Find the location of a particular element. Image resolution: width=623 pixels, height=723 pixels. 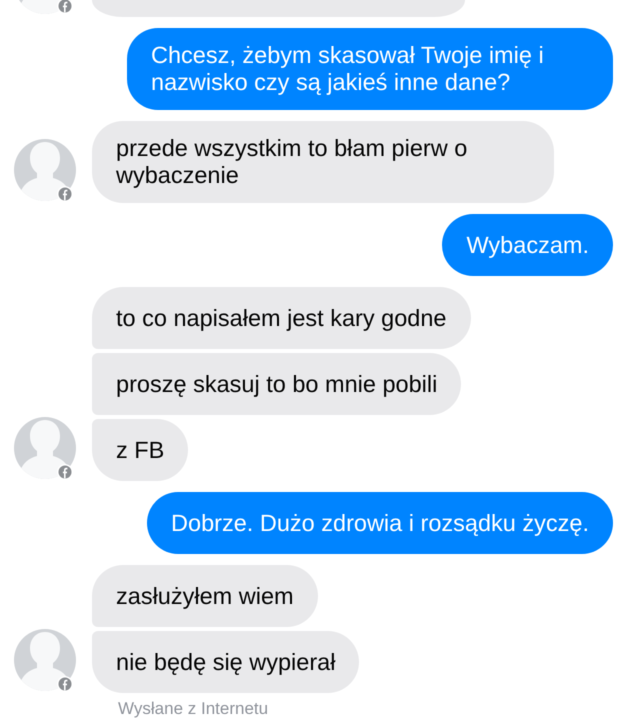

message-bubble: przede wszystkim to błam pierw o wybaczenie is located at coordinates (323, 162).